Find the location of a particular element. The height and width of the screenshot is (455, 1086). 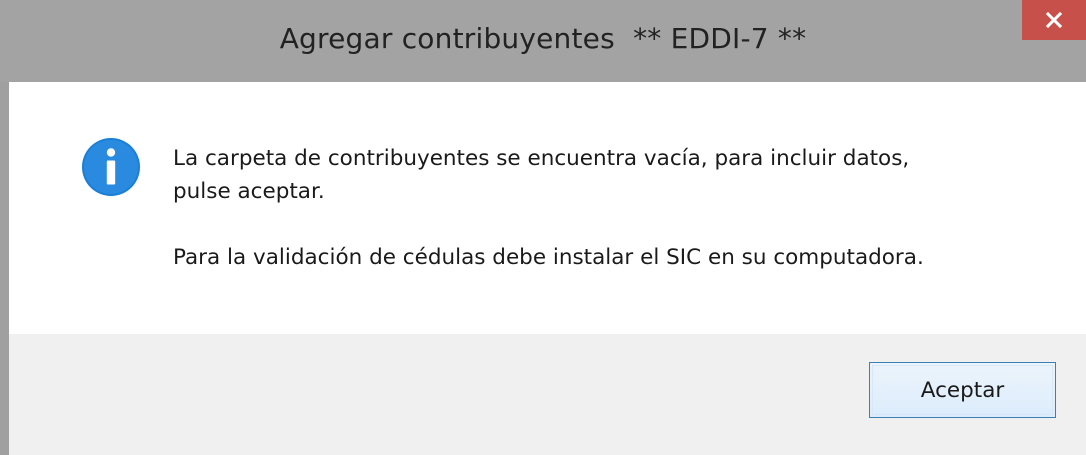

message-line-2: pulse aceptar. is located at coordinates (249, 191).